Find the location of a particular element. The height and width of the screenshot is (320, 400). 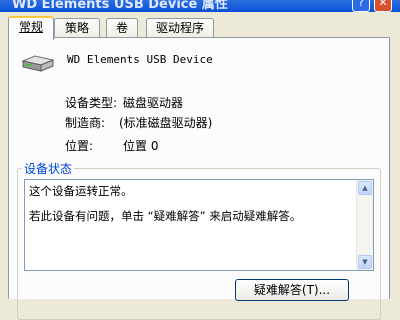

tab-volumes: 卷 is located at coordinates (122, 27).